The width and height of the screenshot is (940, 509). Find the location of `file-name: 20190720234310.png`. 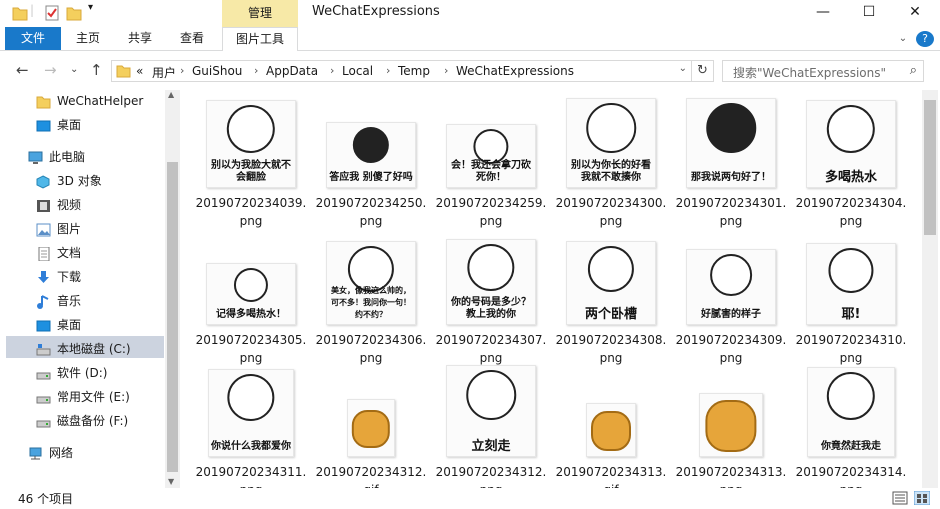

file-name: 20190720234310.png is located at coordinates (851, 349).